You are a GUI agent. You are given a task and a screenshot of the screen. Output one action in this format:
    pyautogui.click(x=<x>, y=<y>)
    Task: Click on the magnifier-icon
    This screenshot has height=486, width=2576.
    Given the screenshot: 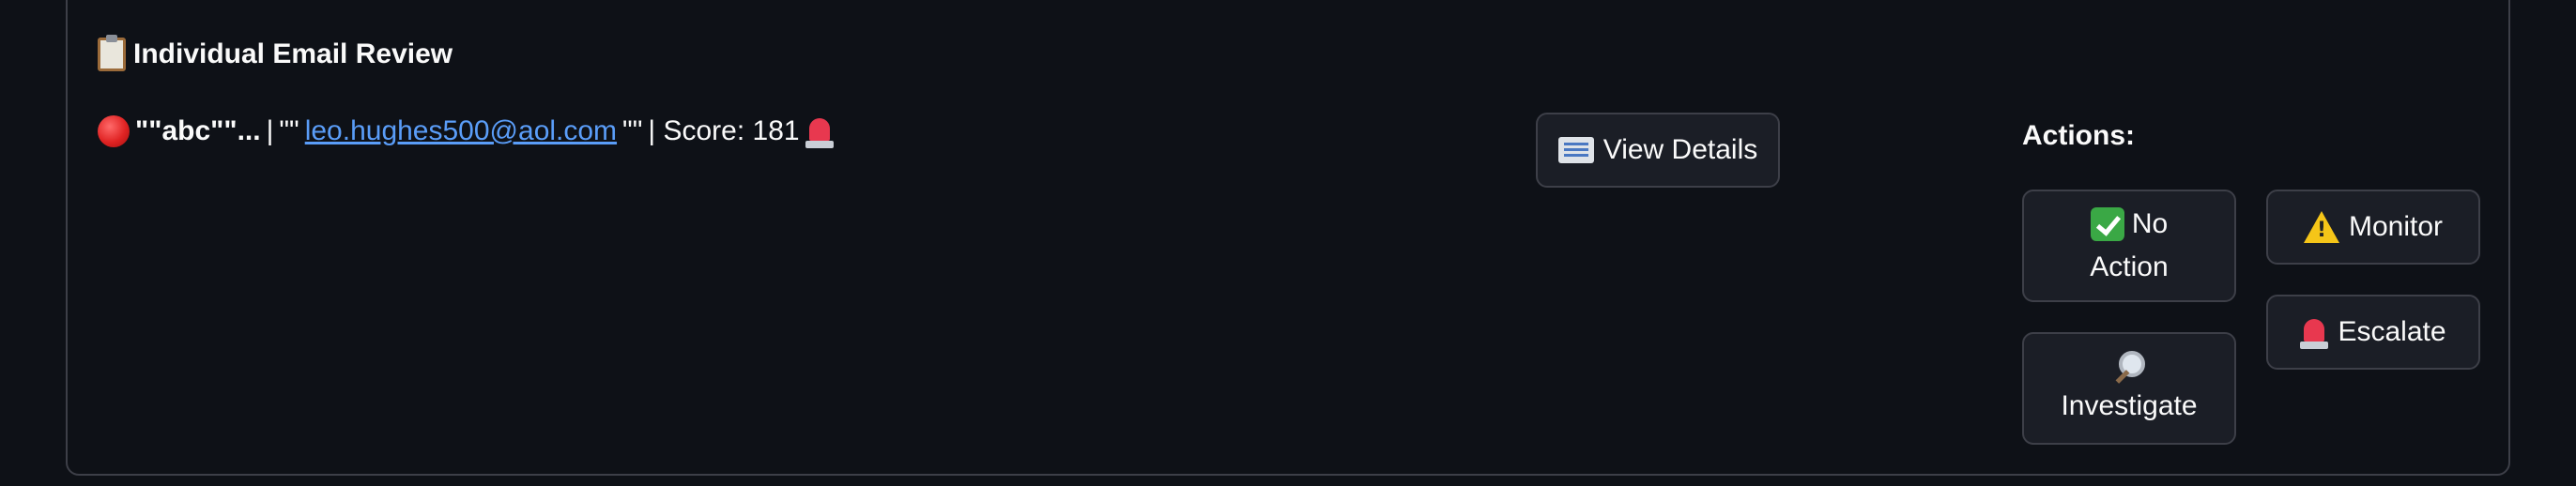 What is the action you would take?
    pyautogui.click(x=2129, y=367)
    